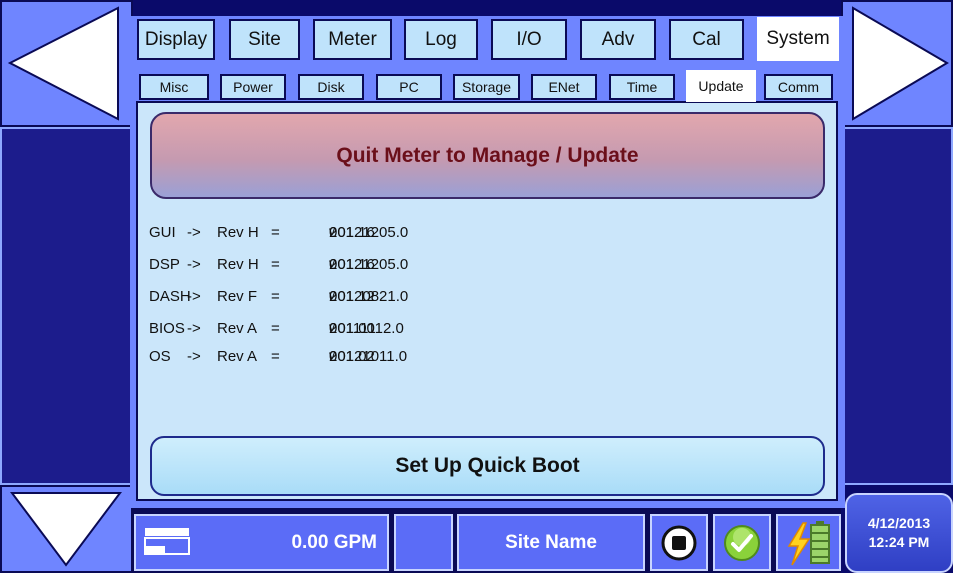 This screenshot has height=573, width=953. What do you see at coordinates (441, 39) in the screenshot?
I see `tab-log: Log` at bounding box center [441, 39].